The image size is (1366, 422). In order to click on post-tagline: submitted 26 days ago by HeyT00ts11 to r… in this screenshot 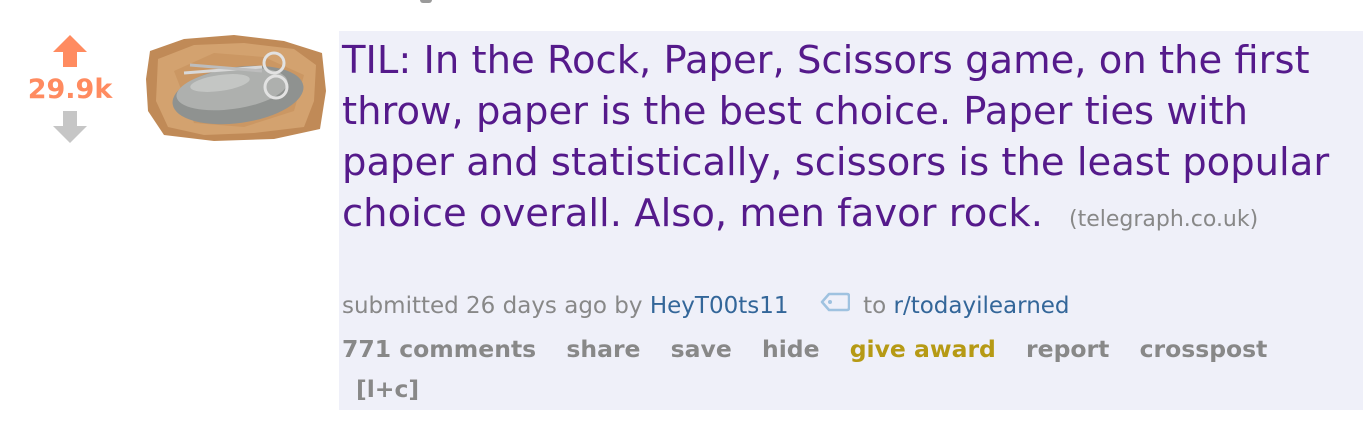, I will do `click(847, 306)`.